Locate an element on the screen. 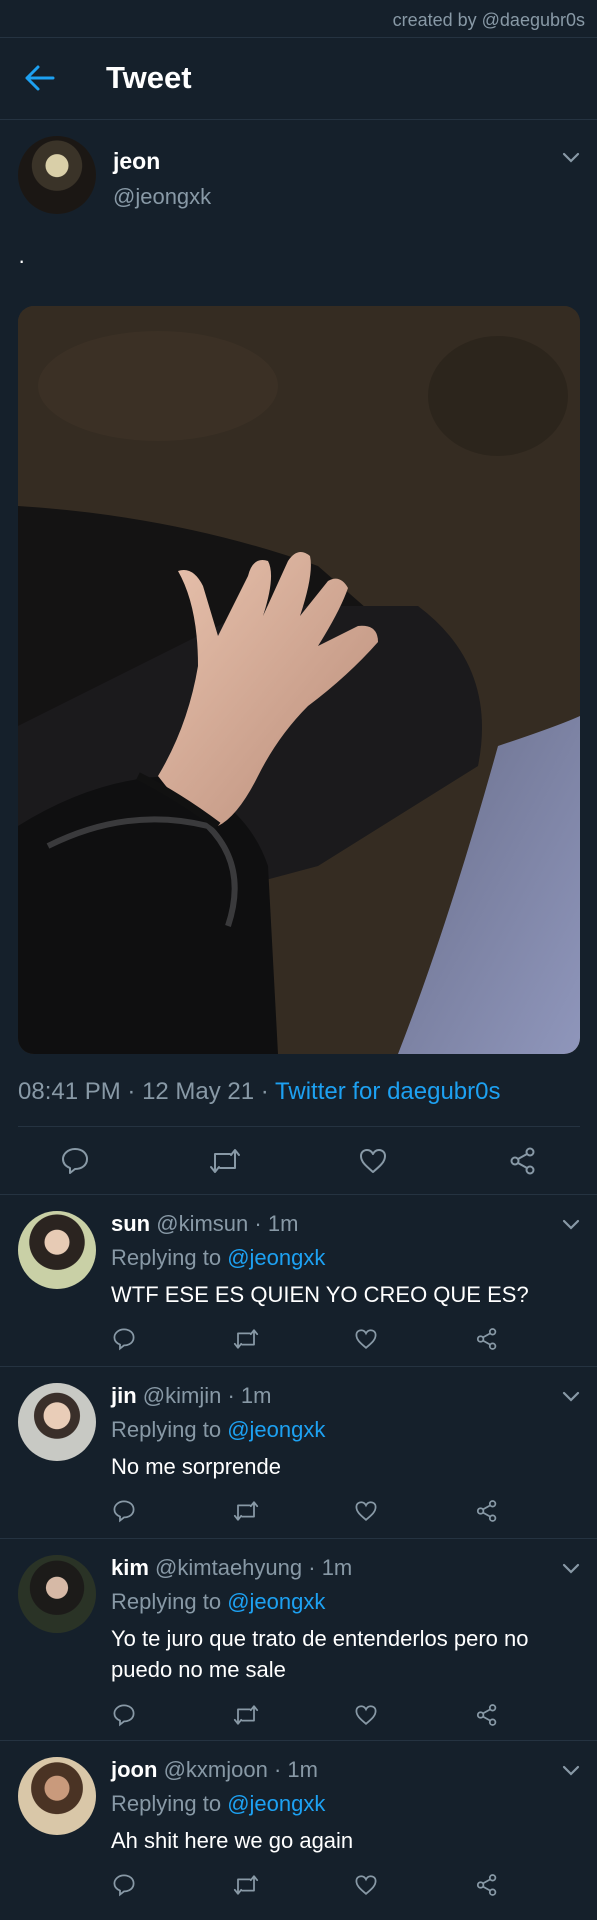 The width and height of the screenshot is (597, 1920). reply-author-name: joon is located at coordinates (134, 1769).